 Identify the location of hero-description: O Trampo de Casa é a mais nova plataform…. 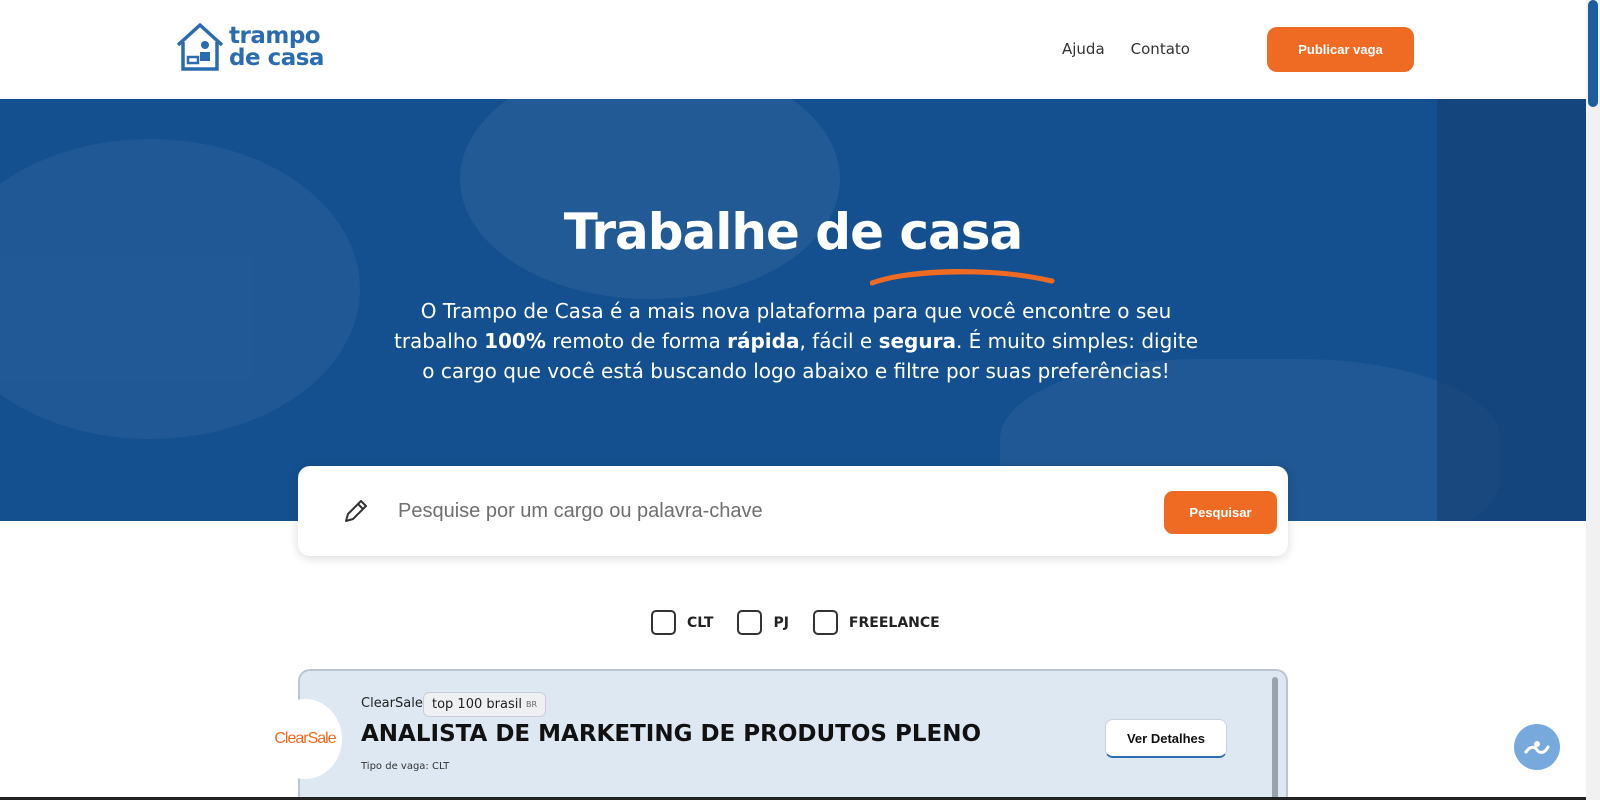
(796, 341).